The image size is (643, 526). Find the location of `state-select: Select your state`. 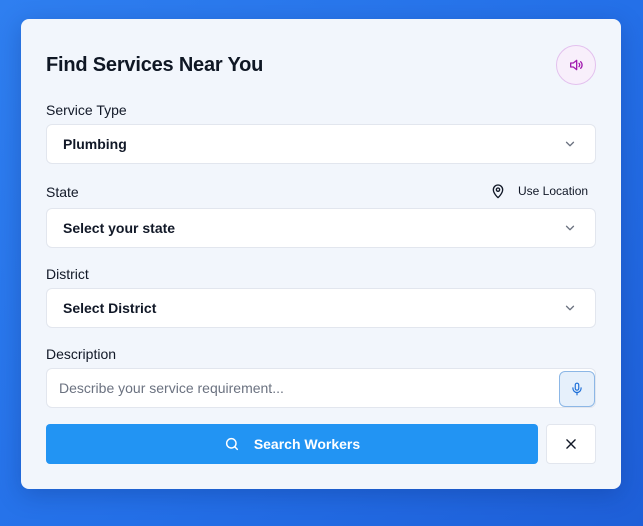

state-select: Select your state is located at coordinates (321, 228).